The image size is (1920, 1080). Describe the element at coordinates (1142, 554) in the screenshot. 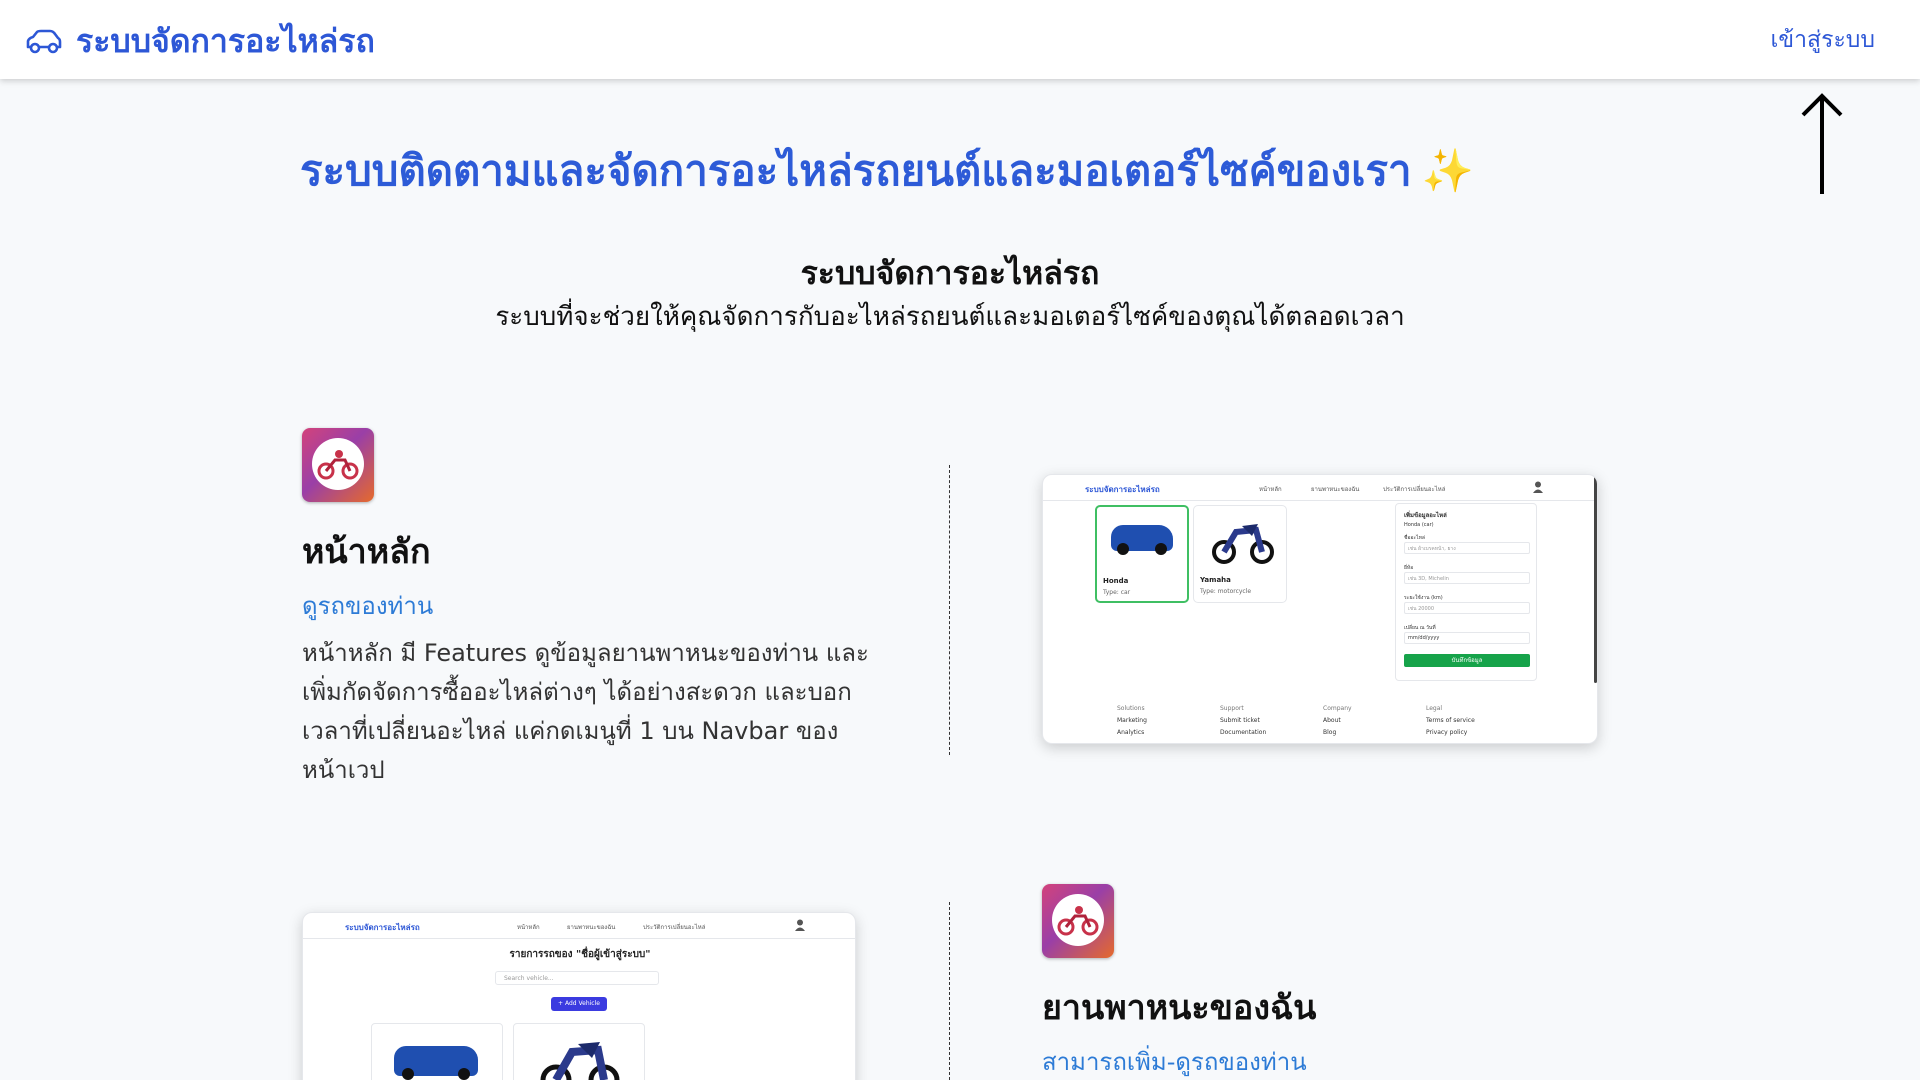

I see `vehicle-card: Honda Type: car` at that location.